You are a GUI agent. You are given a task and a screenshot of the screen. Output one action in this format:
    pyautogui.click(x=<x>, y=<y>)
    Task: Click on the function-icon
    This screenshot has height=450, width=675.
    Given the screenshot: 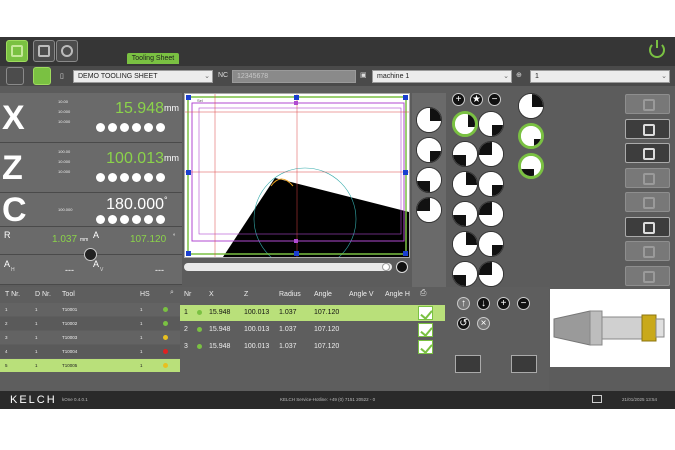 What is the action you would take?
    pyautogui.click(x=649, y=203)
    